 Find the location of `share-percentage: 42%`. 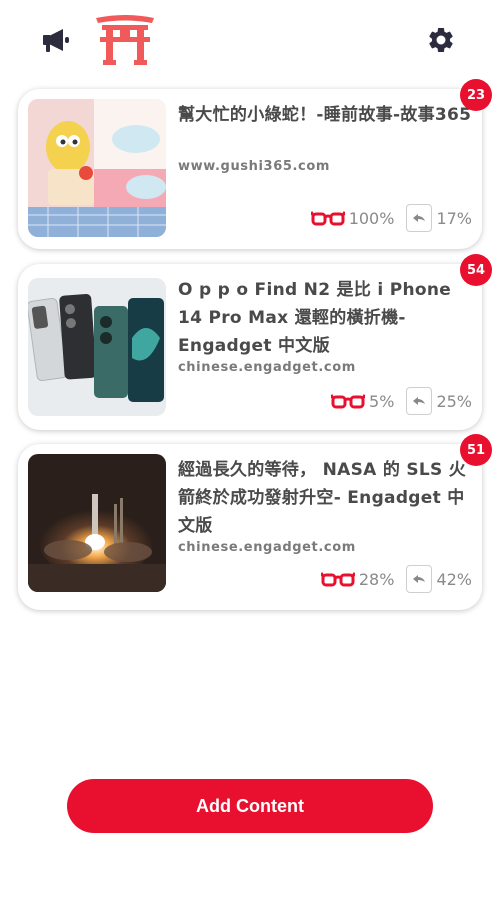

share-percentage: 42% is located at coordinates (454, 579).